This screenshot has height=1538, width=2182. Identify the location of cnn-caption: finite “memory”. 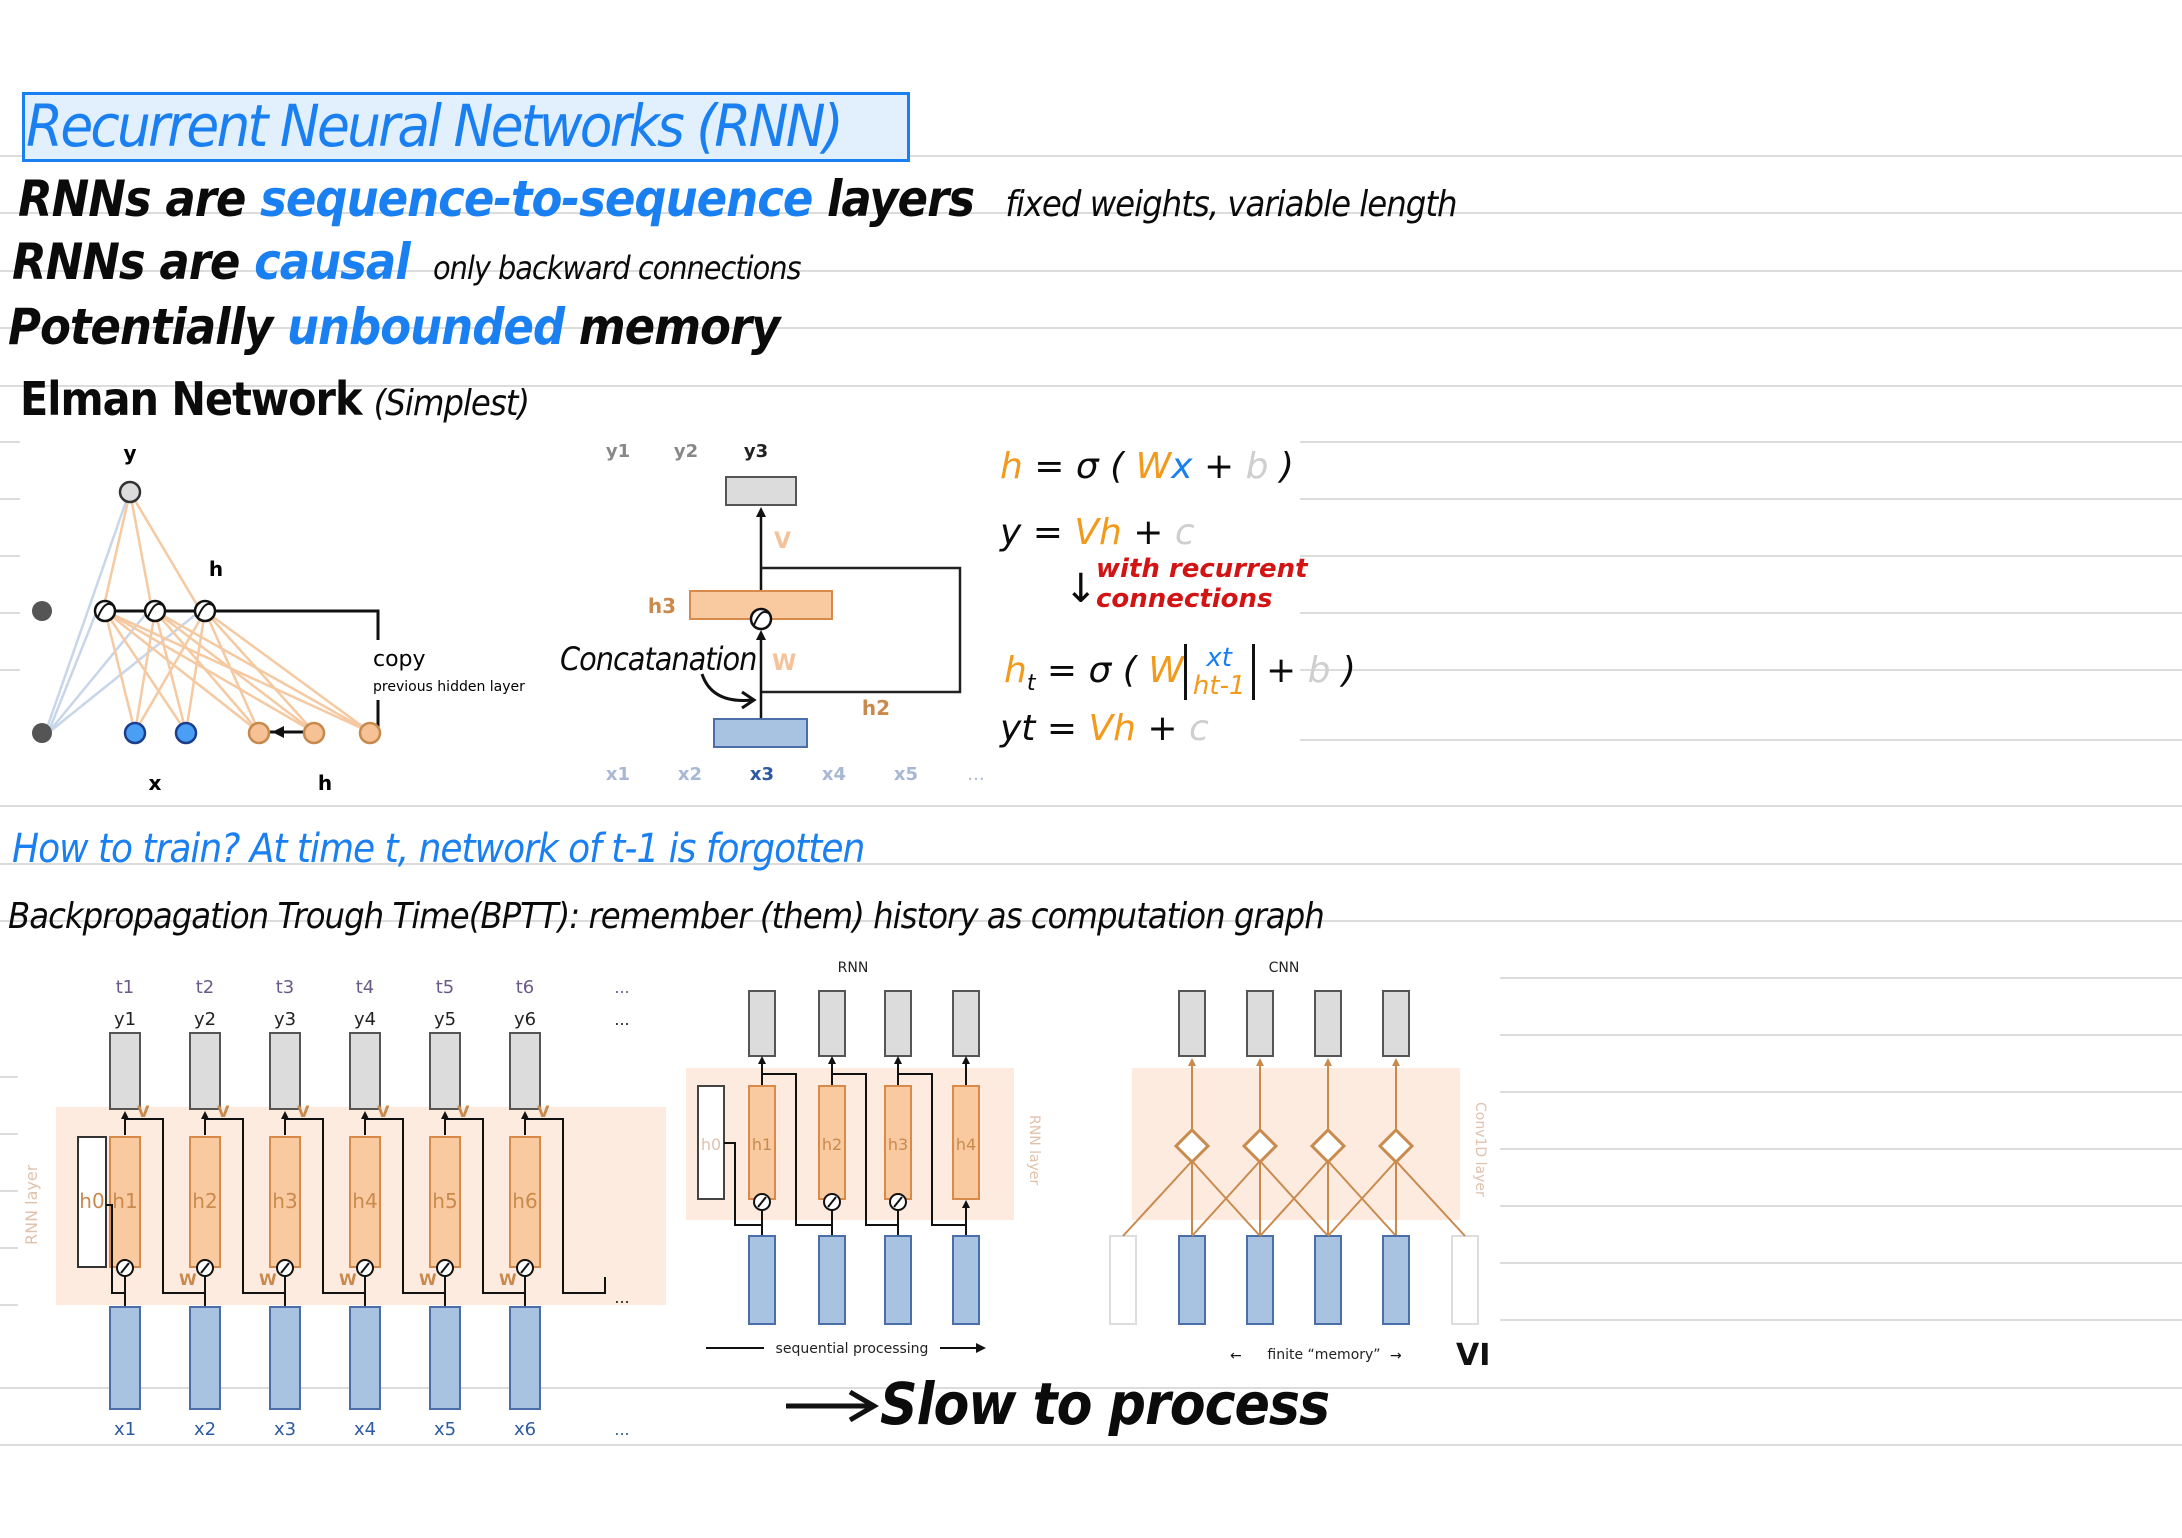
(1323, 1355).